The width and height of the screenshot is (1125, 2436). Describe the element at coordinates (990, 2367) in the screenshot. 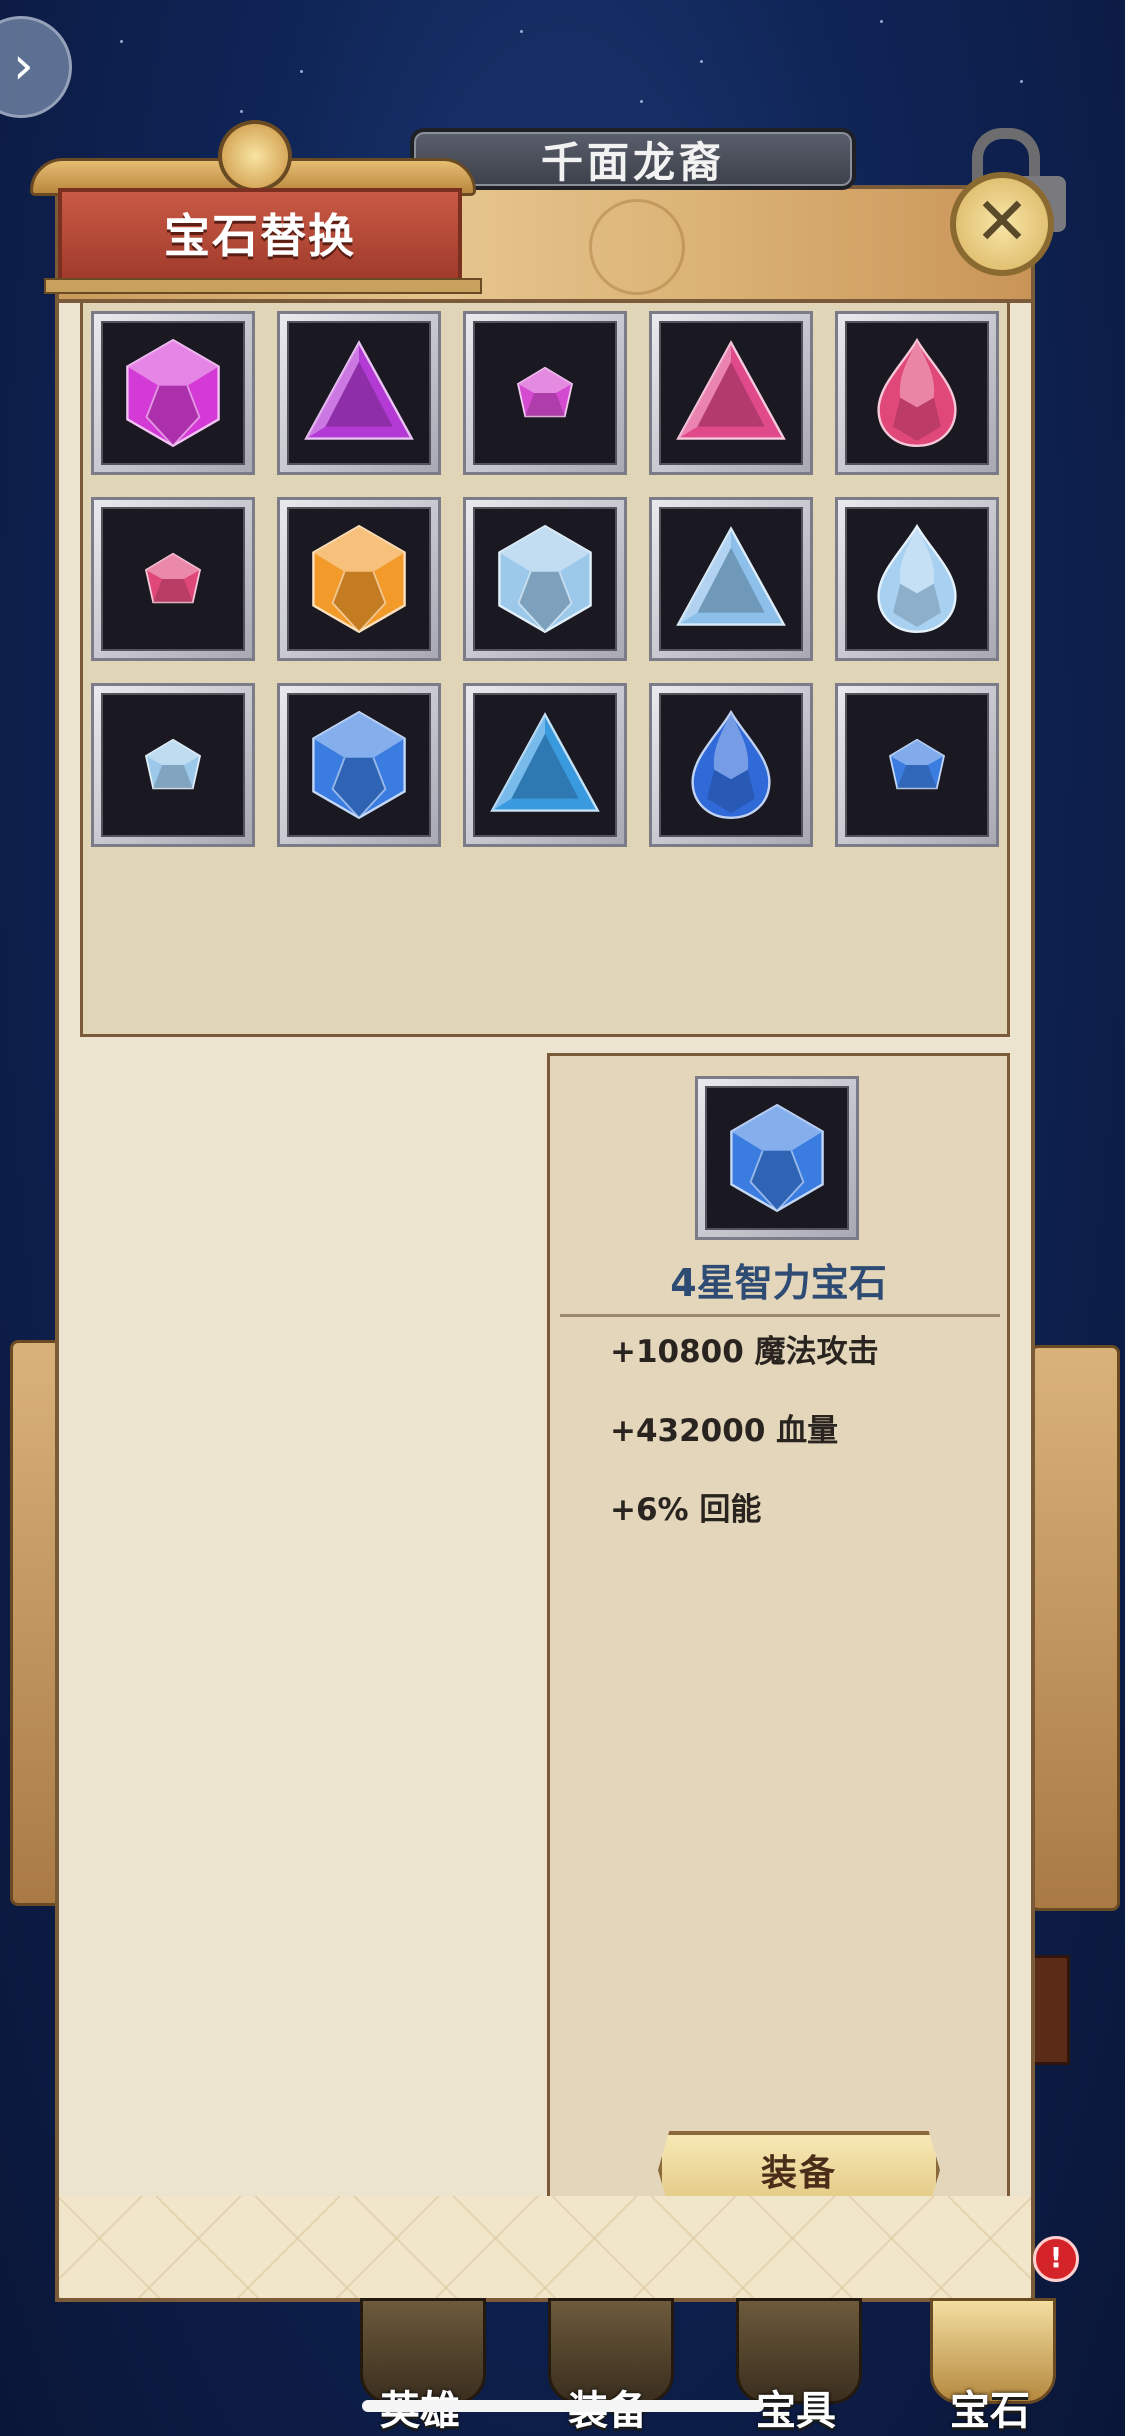

I see `nav-tab-gem: 宝石` at that location.